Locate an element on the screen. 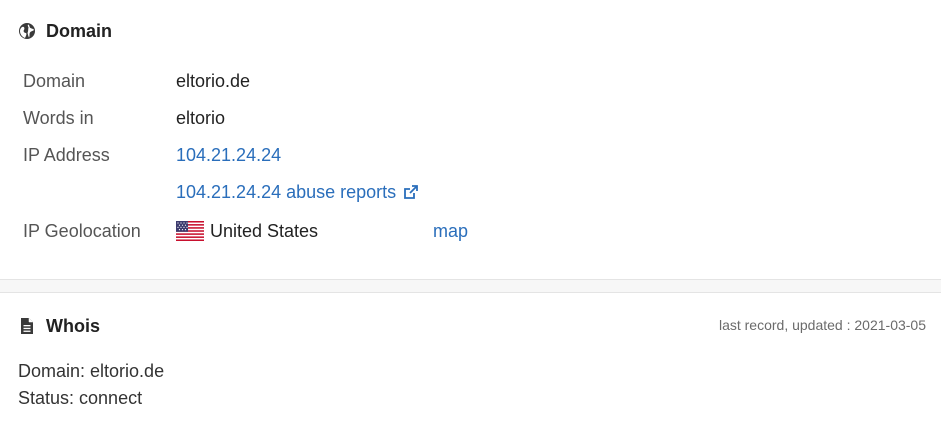 The height and width of the screenshot is (422, 941). abuse-value-wrap: 104.21.24.24 abuse reports is located at coordinates (298, 192).